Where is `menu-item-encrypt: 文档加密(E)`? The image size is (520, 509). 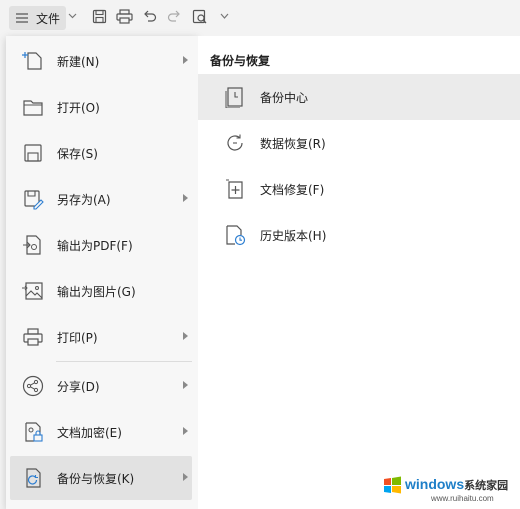 menu-item-encrypt: 文档加密(E) is located at coordinates (102, 432).